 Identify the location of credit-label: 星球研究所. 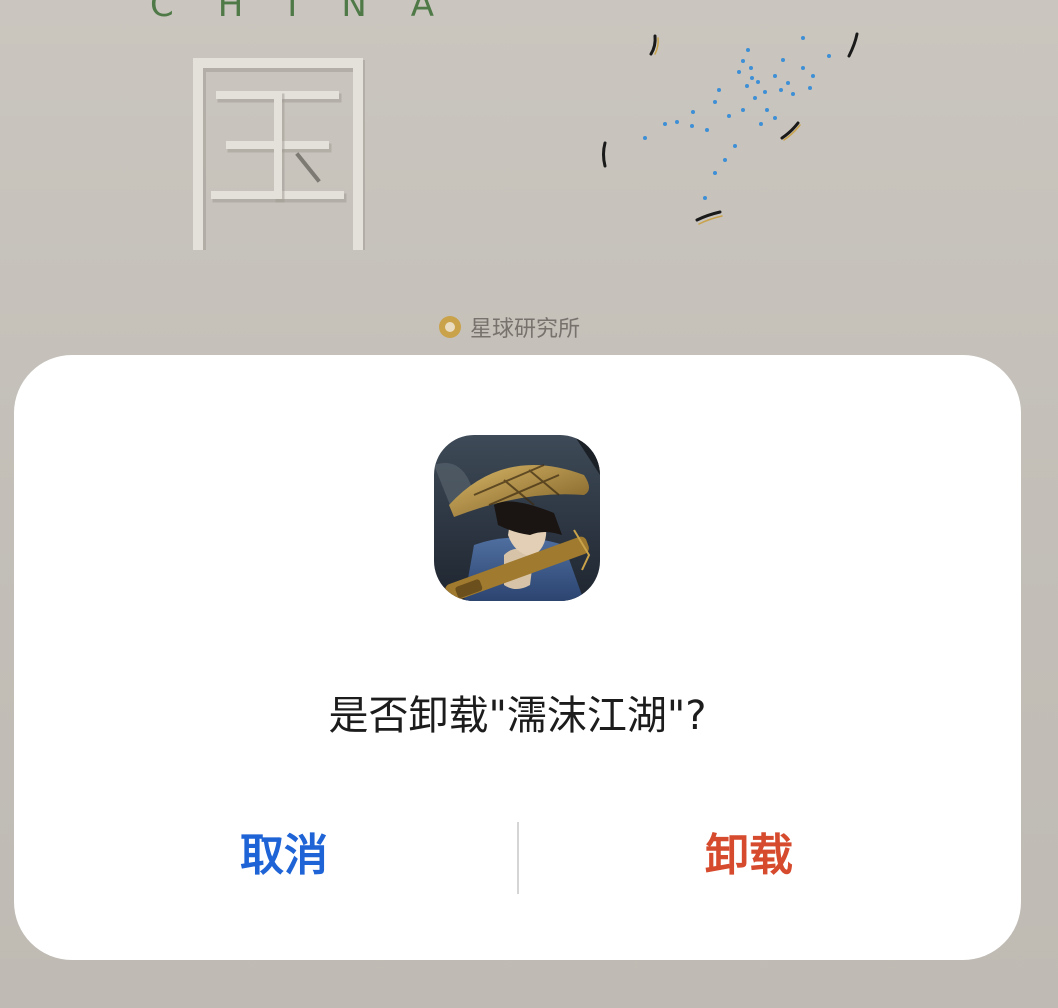
(525, 329).